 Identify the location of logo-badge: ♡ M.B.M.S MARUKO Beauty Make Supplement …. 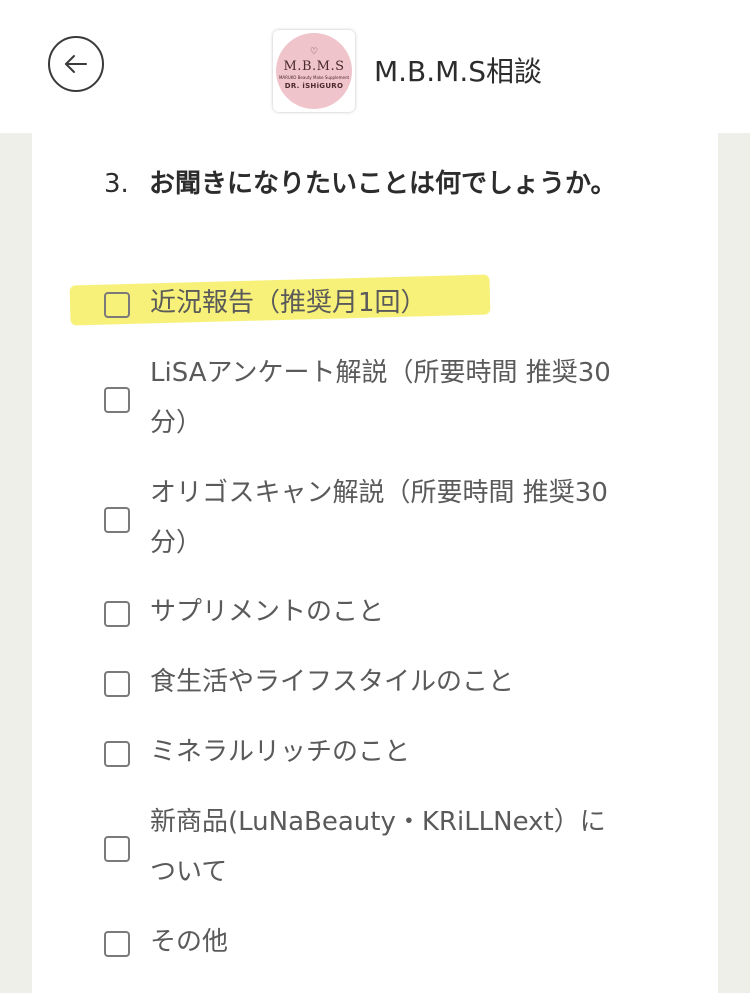
(314, 71).